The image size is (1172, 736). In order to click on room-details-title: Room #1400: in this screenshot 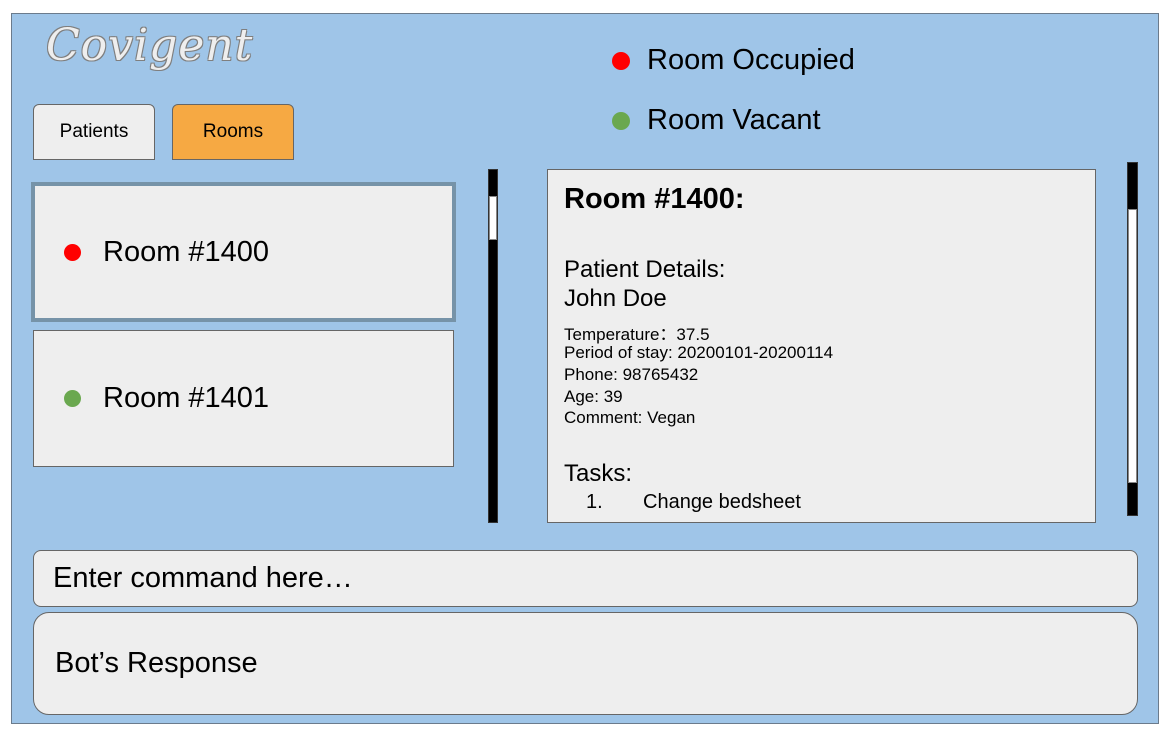, I will do `click(654, 199)`.